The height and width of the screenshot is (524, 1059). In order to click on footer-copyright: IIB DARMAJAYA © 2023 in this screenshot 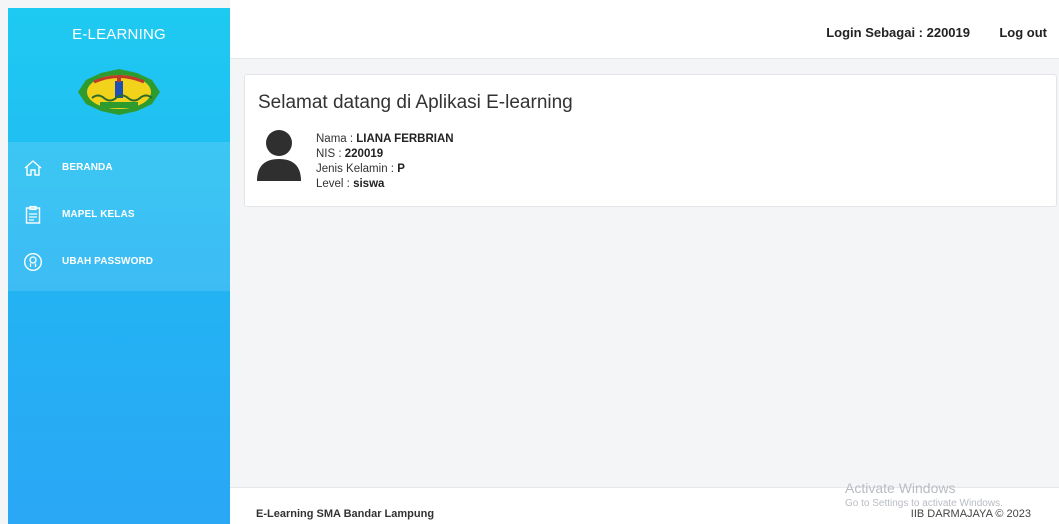, I will do `click(970, 514)`.